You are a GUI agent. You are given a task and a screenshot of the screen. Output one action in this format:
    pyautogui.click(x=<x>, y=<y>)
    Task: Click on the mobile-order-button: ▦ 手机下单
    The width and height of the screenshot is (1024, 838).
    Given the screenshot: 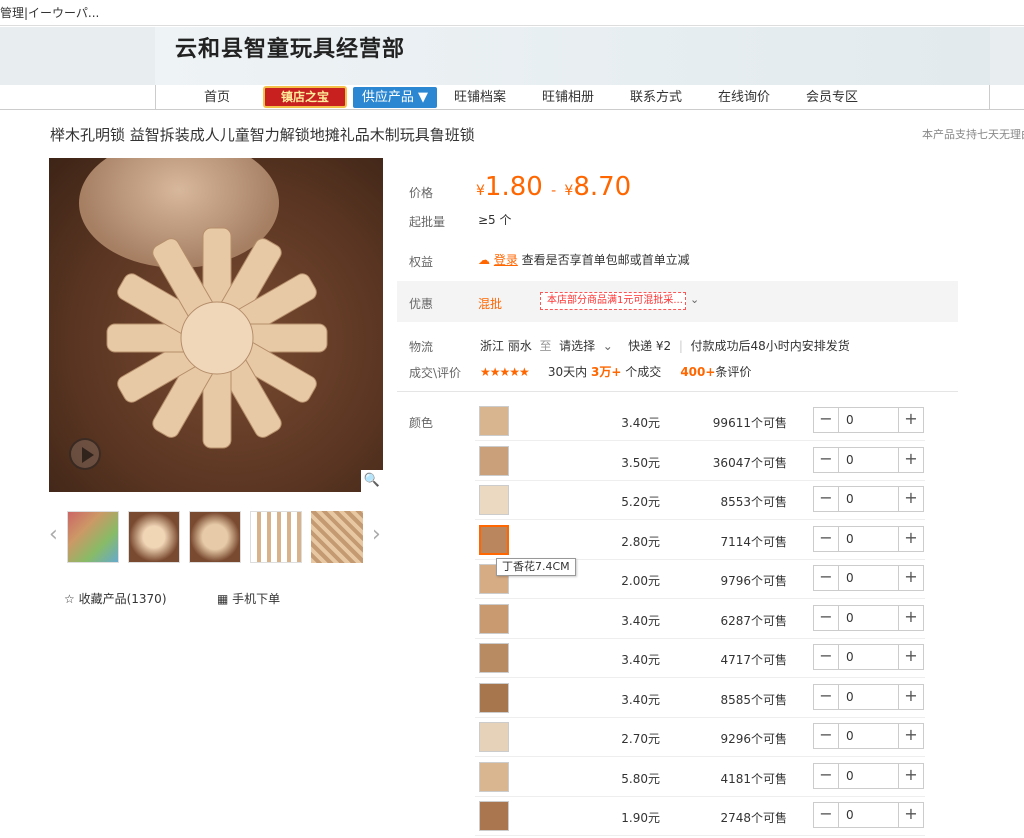 What is the action you would take?
    pyautogui.click(x=248, y=598)
    